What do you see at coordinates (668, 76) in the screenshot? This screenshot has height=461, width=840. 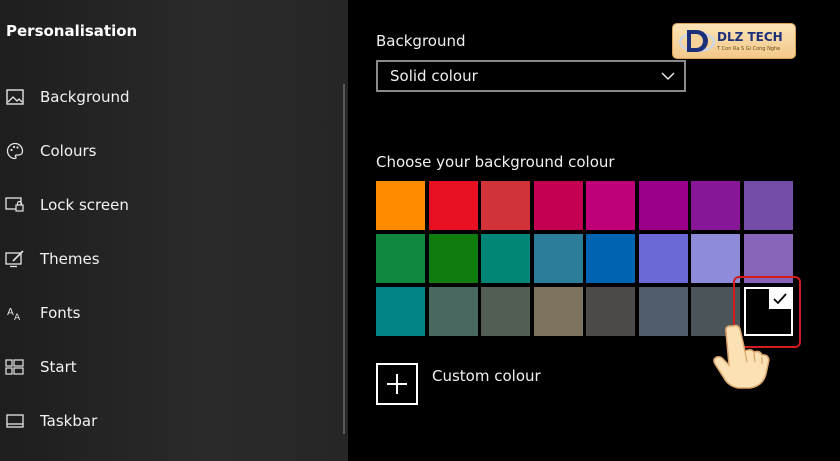 I see `chevron-down-icon` at bounding box center [668, 76].